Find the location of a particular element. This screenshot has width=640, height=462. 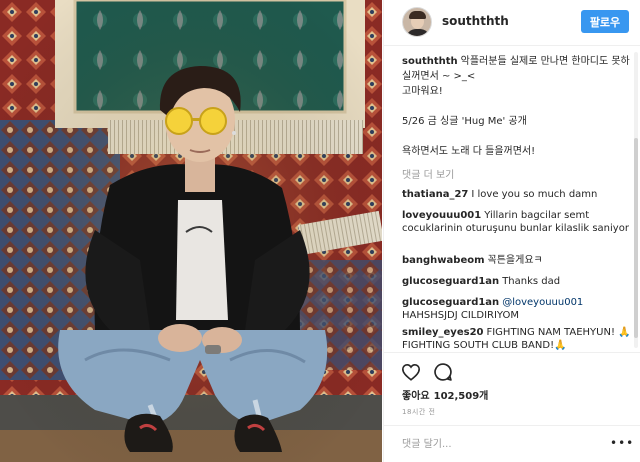

scrollbar-thumb is located at coordinates (636, 238).